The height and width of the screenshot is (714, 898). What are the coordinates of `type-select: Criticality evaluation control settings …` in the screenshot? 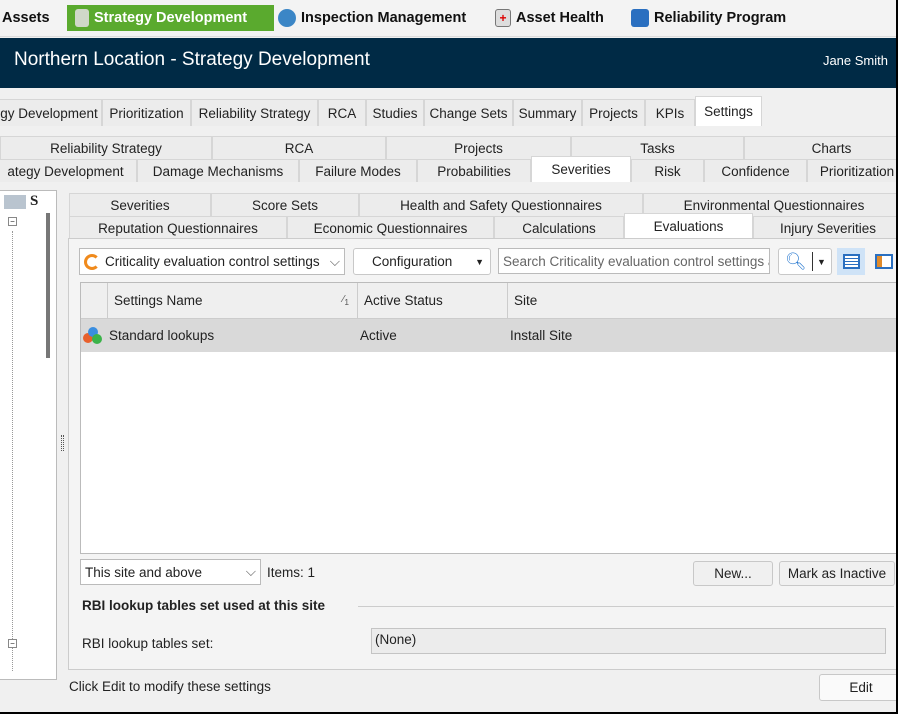 It's located at (212, 261).